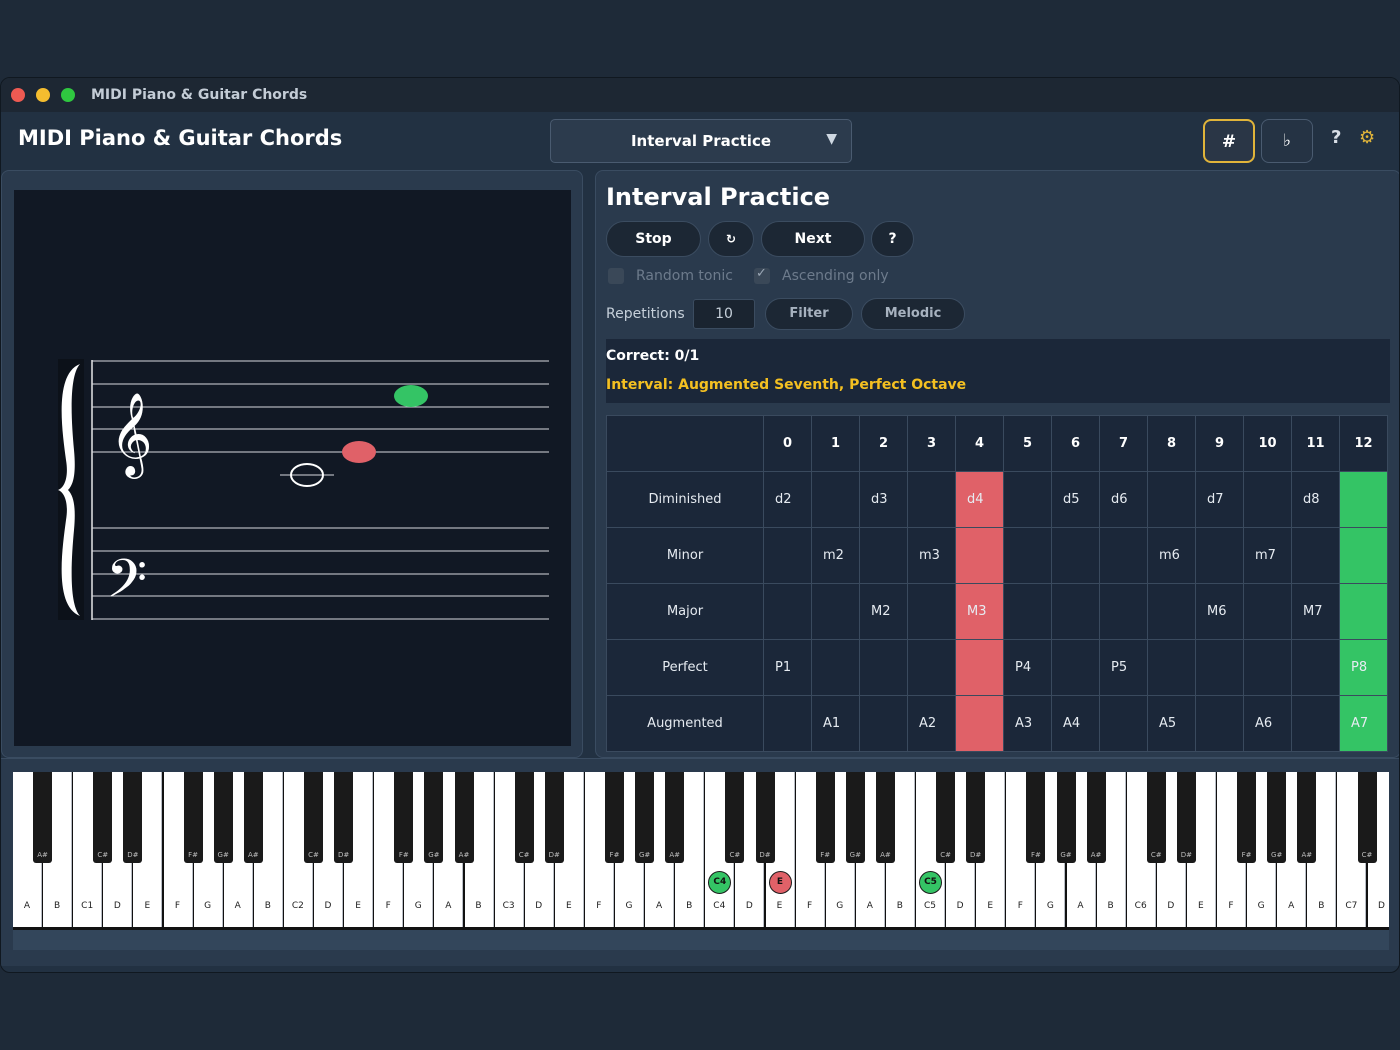 The height and width of the screenshot is (1050, 1400). Describe the element at coordinates (787, 499) in the screenshot. I see `interval-cell: d2` at that location.